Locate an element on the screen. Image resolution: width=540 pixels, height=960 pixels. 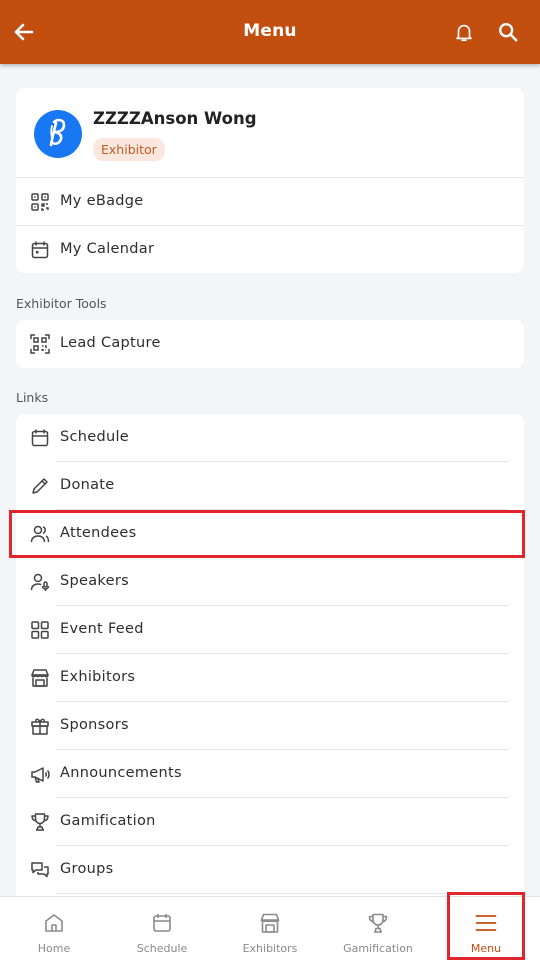
menu-item-sponsors: Sponsors is located at coordinates (270, 726).